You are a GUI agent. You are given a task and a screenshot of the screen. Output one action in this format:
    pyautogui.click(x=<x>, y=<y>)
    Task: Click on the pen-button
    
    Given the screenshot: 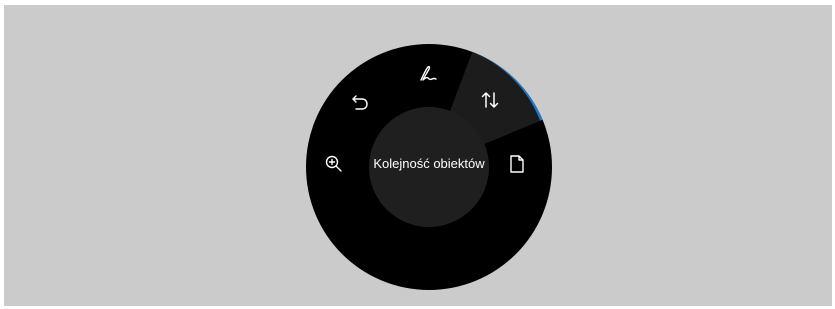 What is the action you would take?
    pyautogui.click(x=428, y=74)
    